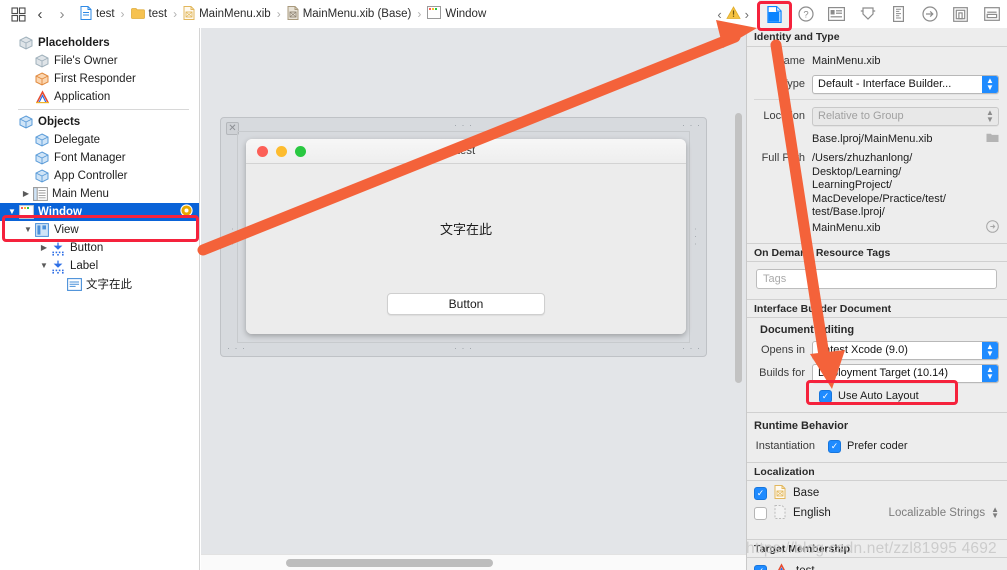 Image resolution: width=1007 pixels, height=570 pixels. What do you see at coordinates (389, 563) in the screenshot?
I see `canvas-horizontal-scroll-thumb` at bounding box center [389, 563].